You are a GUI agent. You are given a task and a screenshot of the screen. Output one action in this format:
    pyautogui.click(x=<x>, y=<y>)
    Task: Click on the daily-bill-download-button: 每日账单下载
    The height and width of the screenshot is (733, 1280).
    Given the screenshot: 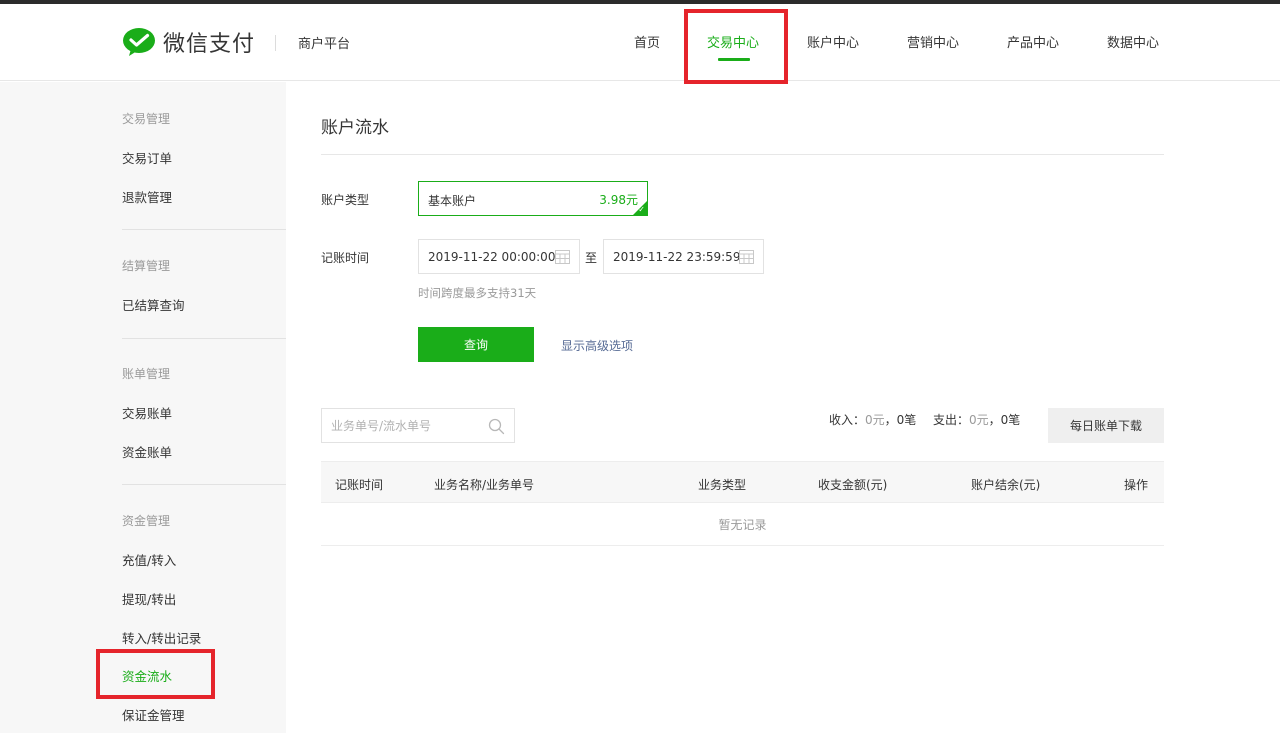 What is the action you would take?
    pyautogui.click(x=1106, y=425)
    